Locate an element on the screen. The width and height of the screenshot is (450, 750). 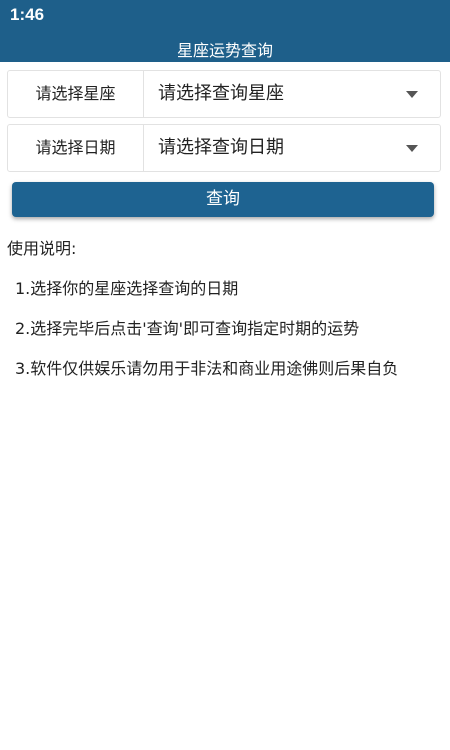
date-select: 请选择日期 请选择查询日期 is located at coordinates (224, 148).